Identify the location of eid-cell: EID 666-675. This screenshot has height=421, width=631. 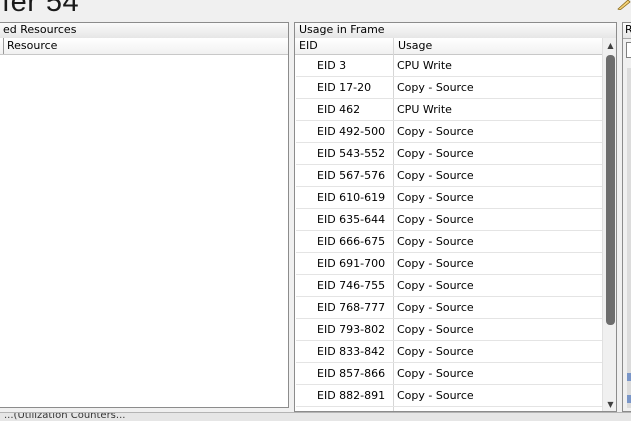
(351, 241).